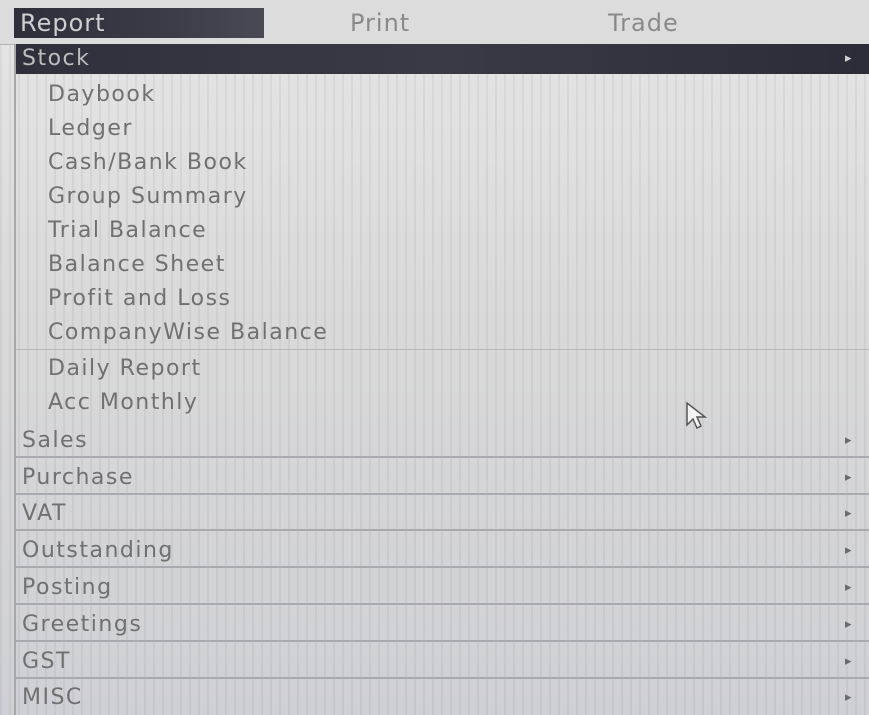 The width and height of the screenshot is (869, 715). What do you see at coordinates (442, 231) in the screenshot?
I see `menu-item-trial-balance: Trial Balance` at bounding box center [442, 231].